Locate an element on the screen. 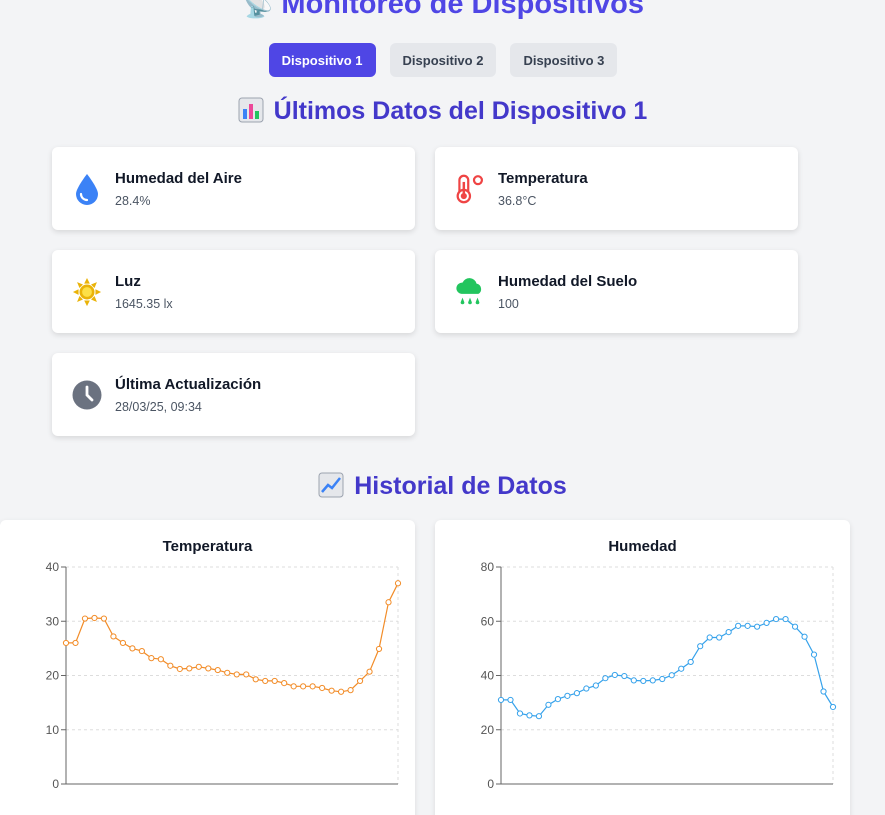 The width and height of the screenshot is (885, 815). series-line is located at coordinates (667, 667).